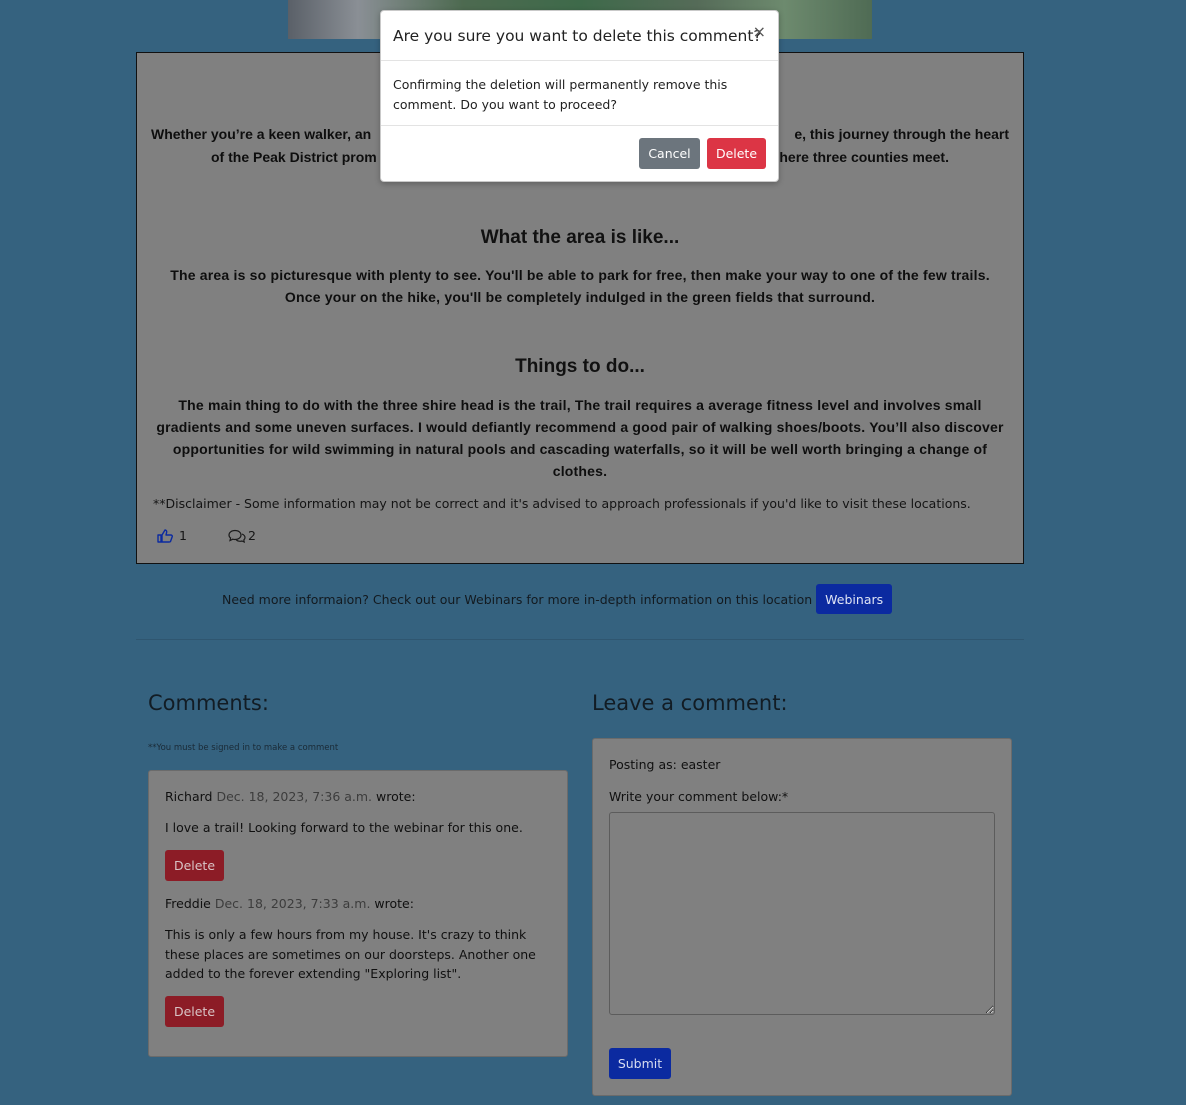  What do you see at coordinates (759, 32) in the screenshot?
I see `close-icon: ×` at bounding box center [759, 32].